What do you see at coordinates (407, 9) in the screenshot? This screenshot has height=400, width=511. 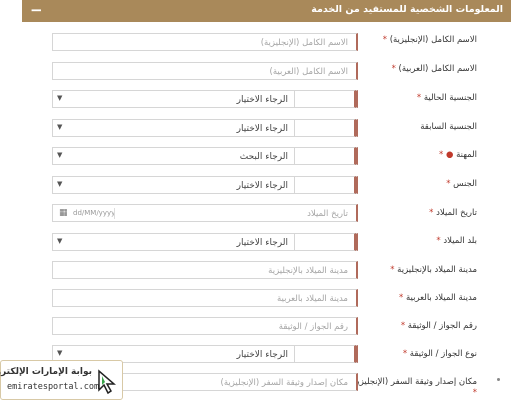 I see `section-title: المعلومات الشخصية للمستفيد من الخدمة` at bounding box center [407, 9].